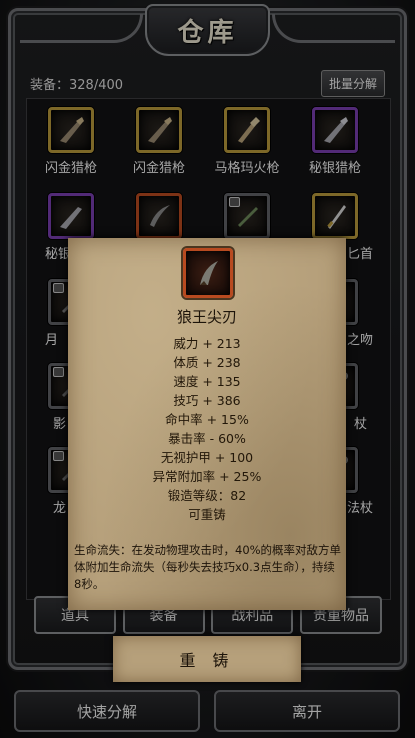  What do you see at coordinates (207, 438) in the screenshot?
I see `stat-line: 暴击率 - 60%` at bounding box center [207, 438].